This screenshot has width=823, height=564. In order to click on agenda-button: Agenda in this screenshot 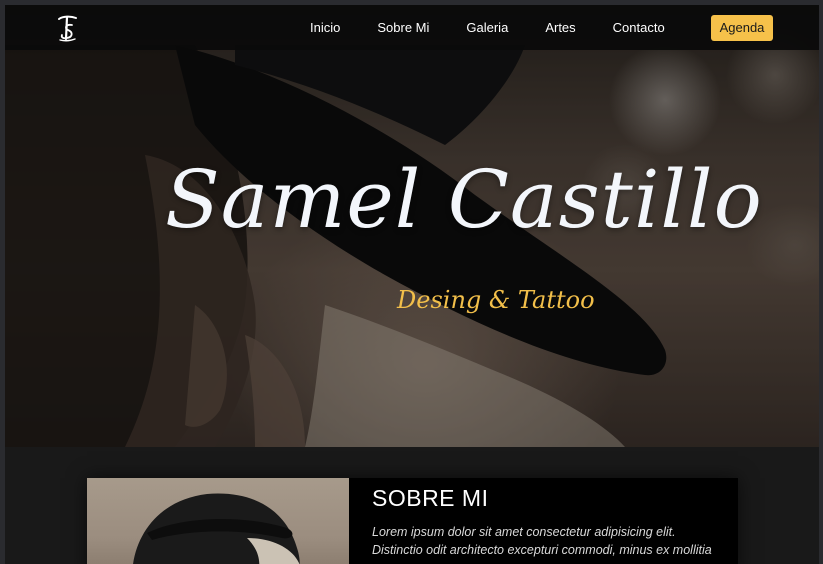, I will do `click(742, 28)`.